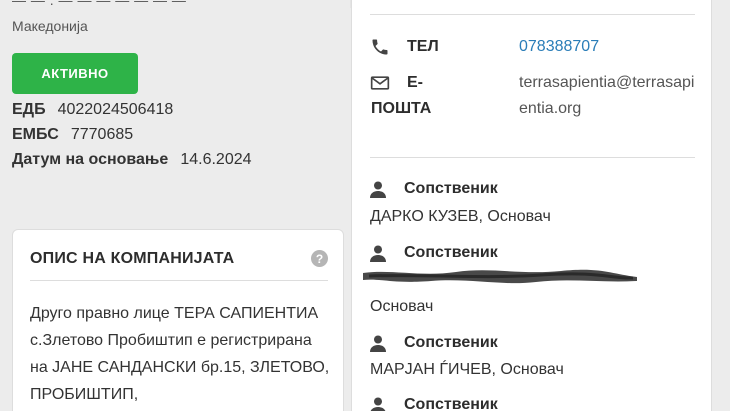 This screenshot has width=730, height=411. I want to click on address-cut-text: — — . — — — — — — —, so click(99, 4).